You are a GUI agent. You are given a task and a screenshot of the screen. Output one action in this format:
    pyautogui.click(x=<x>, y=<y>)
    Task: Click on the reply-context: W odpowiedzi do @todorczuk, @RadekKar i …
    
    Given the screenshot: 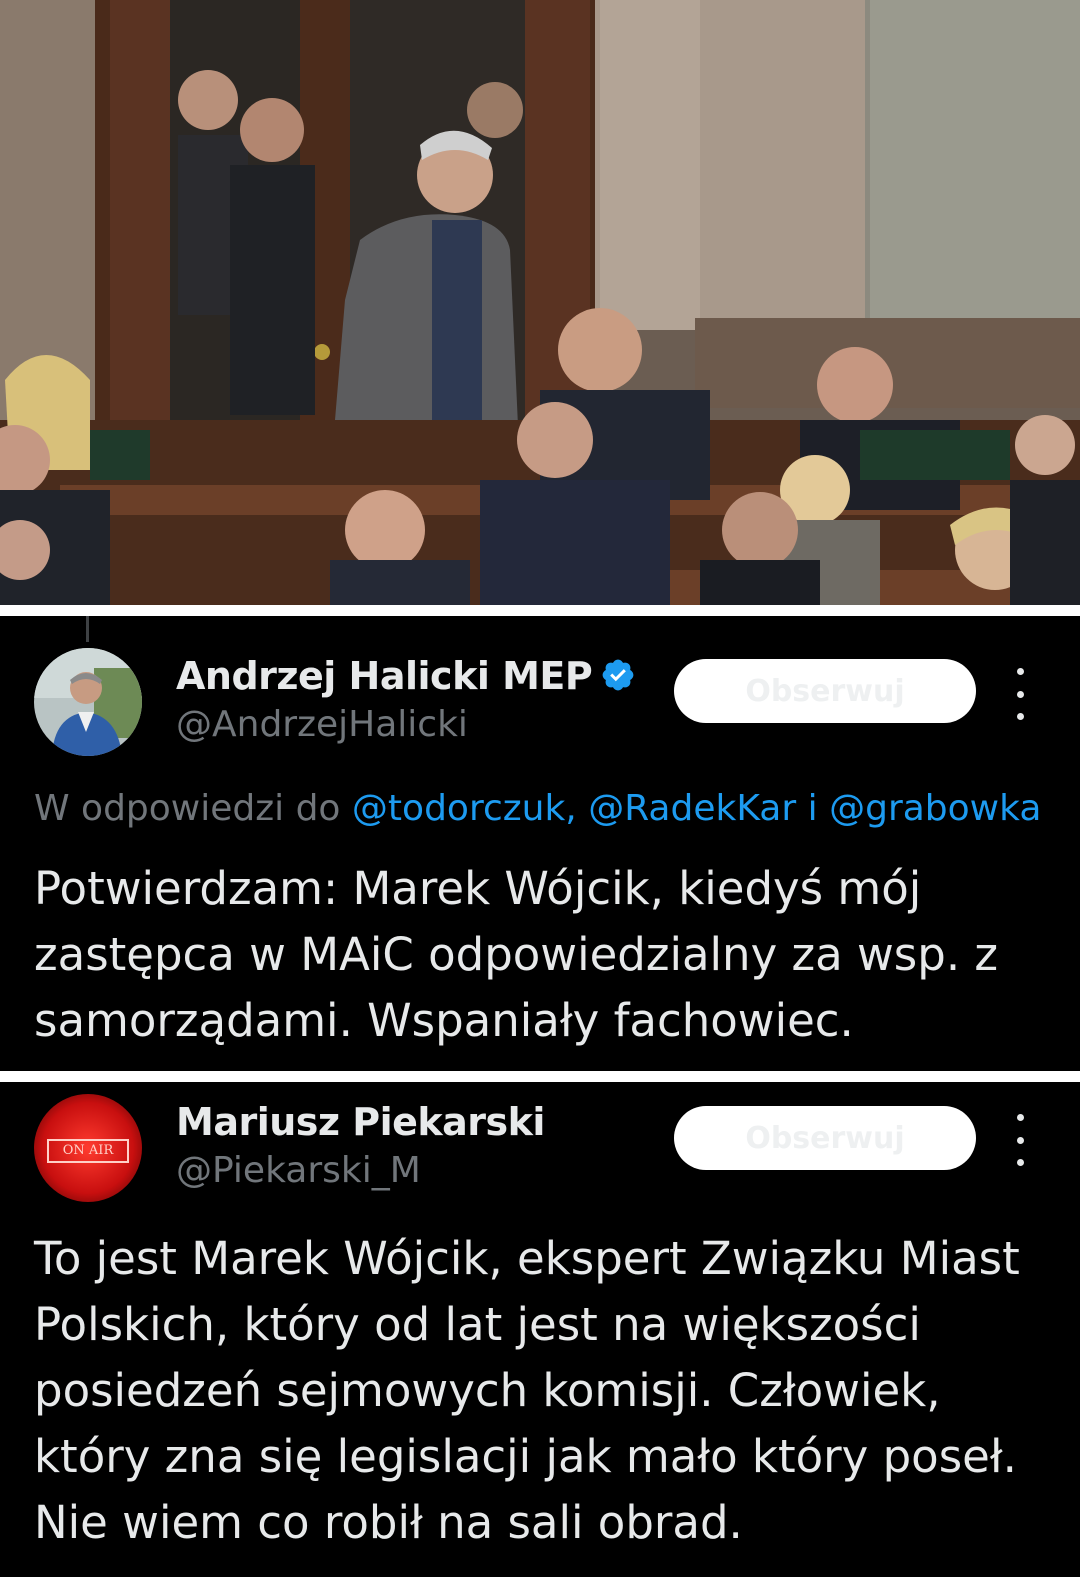 What is the action you would take?
    pyautogui.click(x=537, y=808)
    